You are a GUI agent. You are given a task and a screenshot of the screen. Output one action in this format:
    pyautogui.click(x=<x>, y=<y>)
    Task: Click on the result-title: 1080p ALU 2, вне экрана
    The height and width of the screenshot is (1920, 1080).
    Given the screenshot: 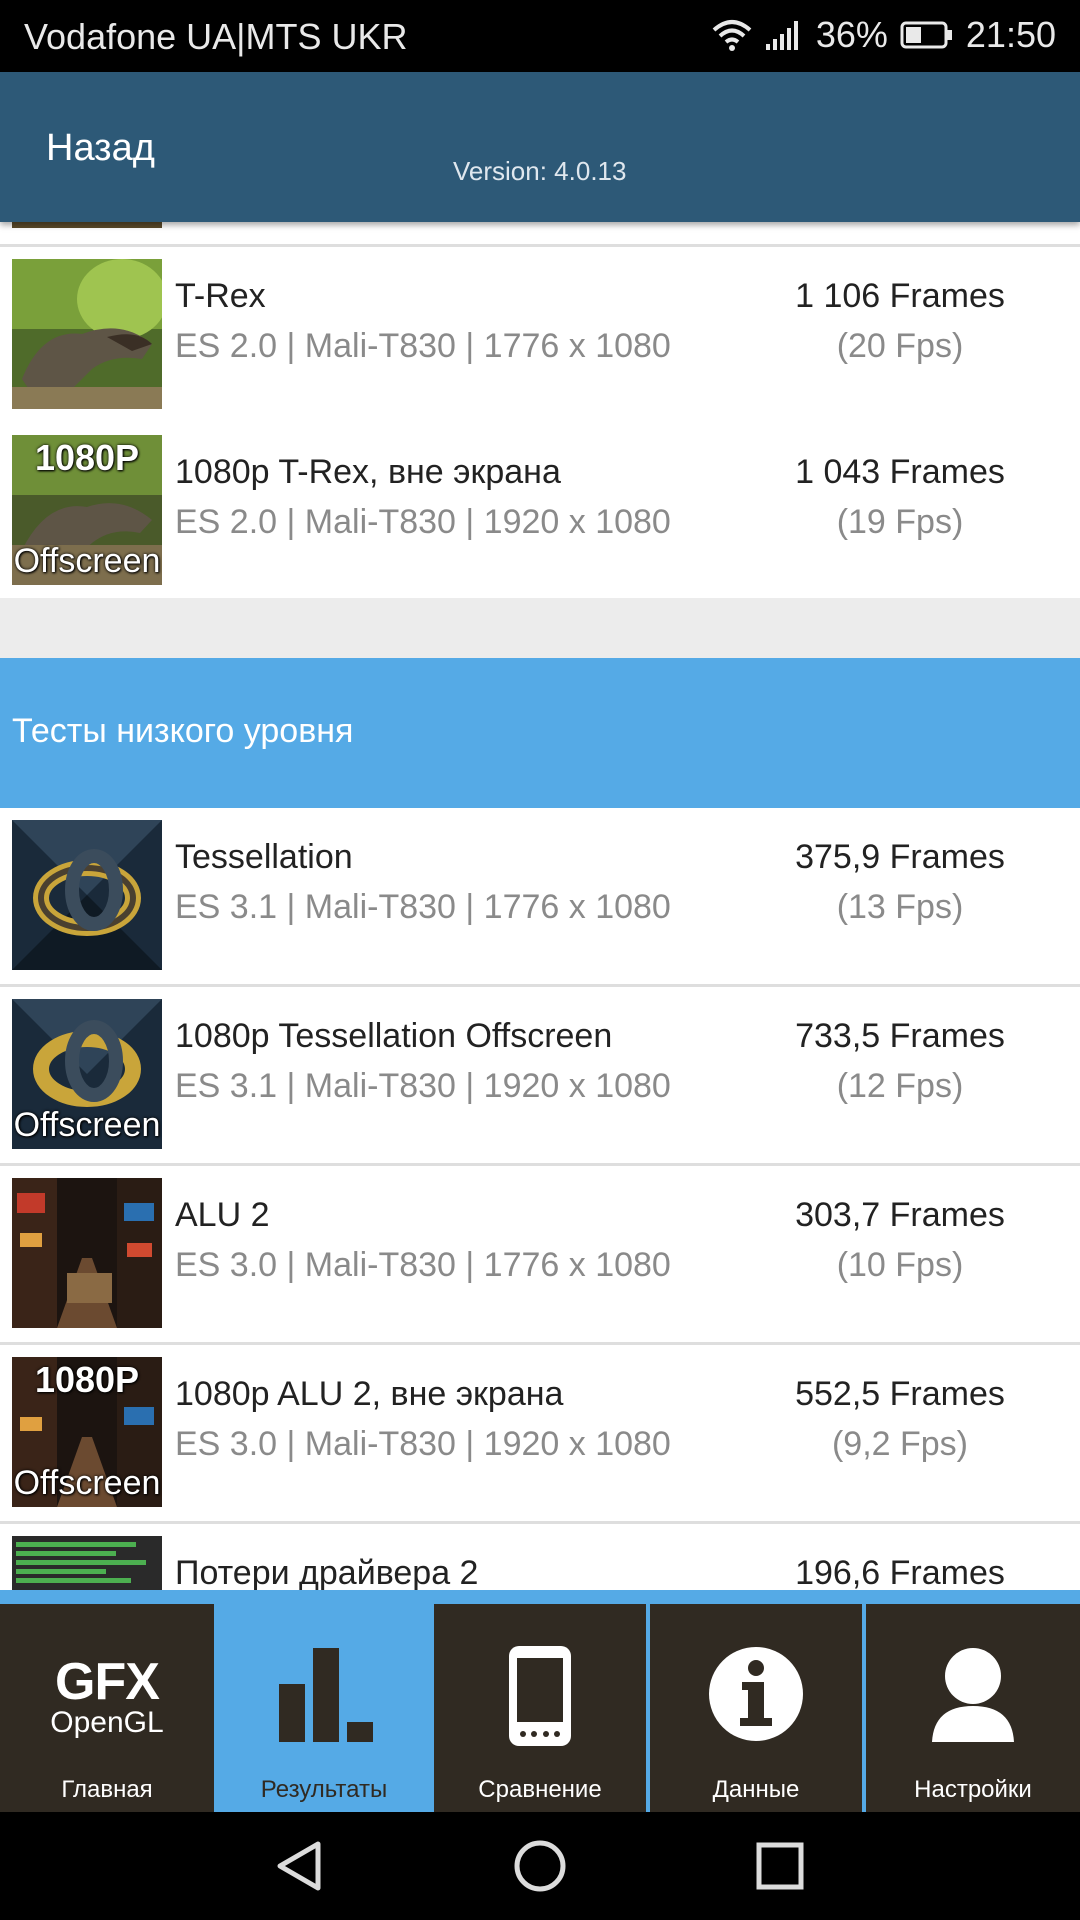 What is the action you would take?
    pyautogui.click(x=369, y=1394)
    